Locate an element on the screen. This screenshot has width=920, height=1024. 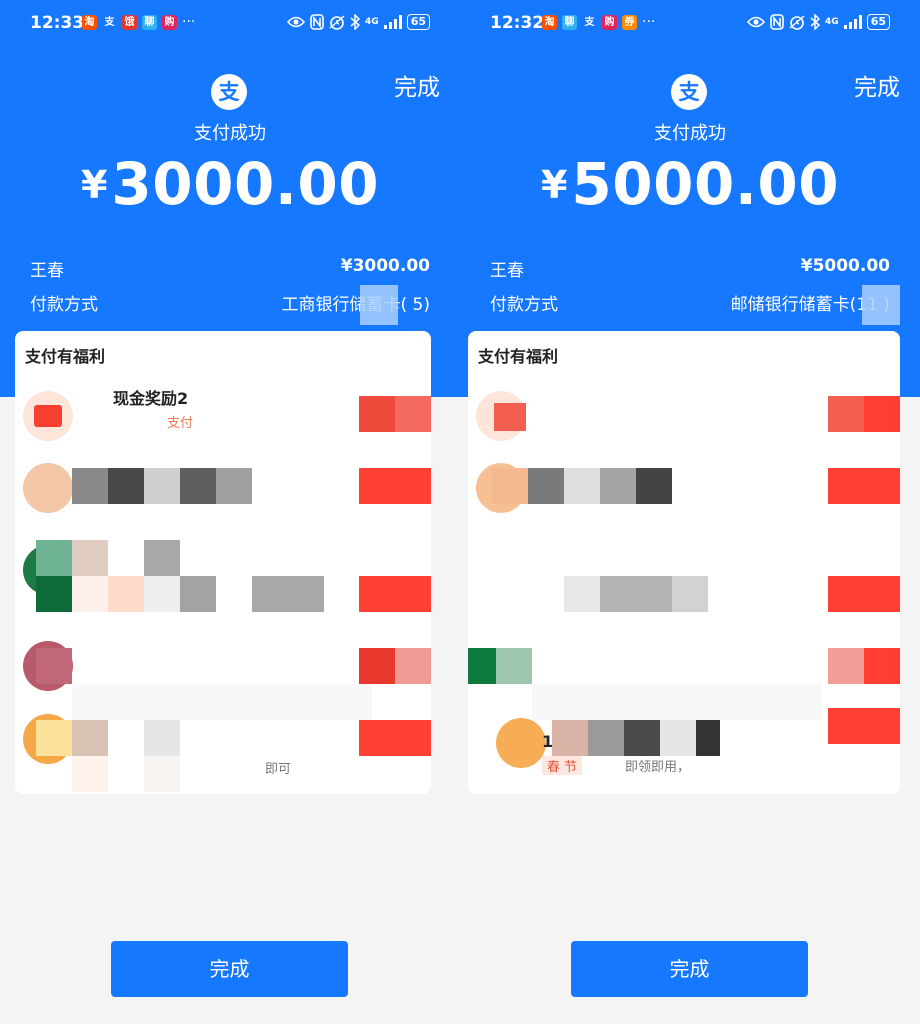
coupon-notification-icon: 券 is located at coordinates (629, 22).